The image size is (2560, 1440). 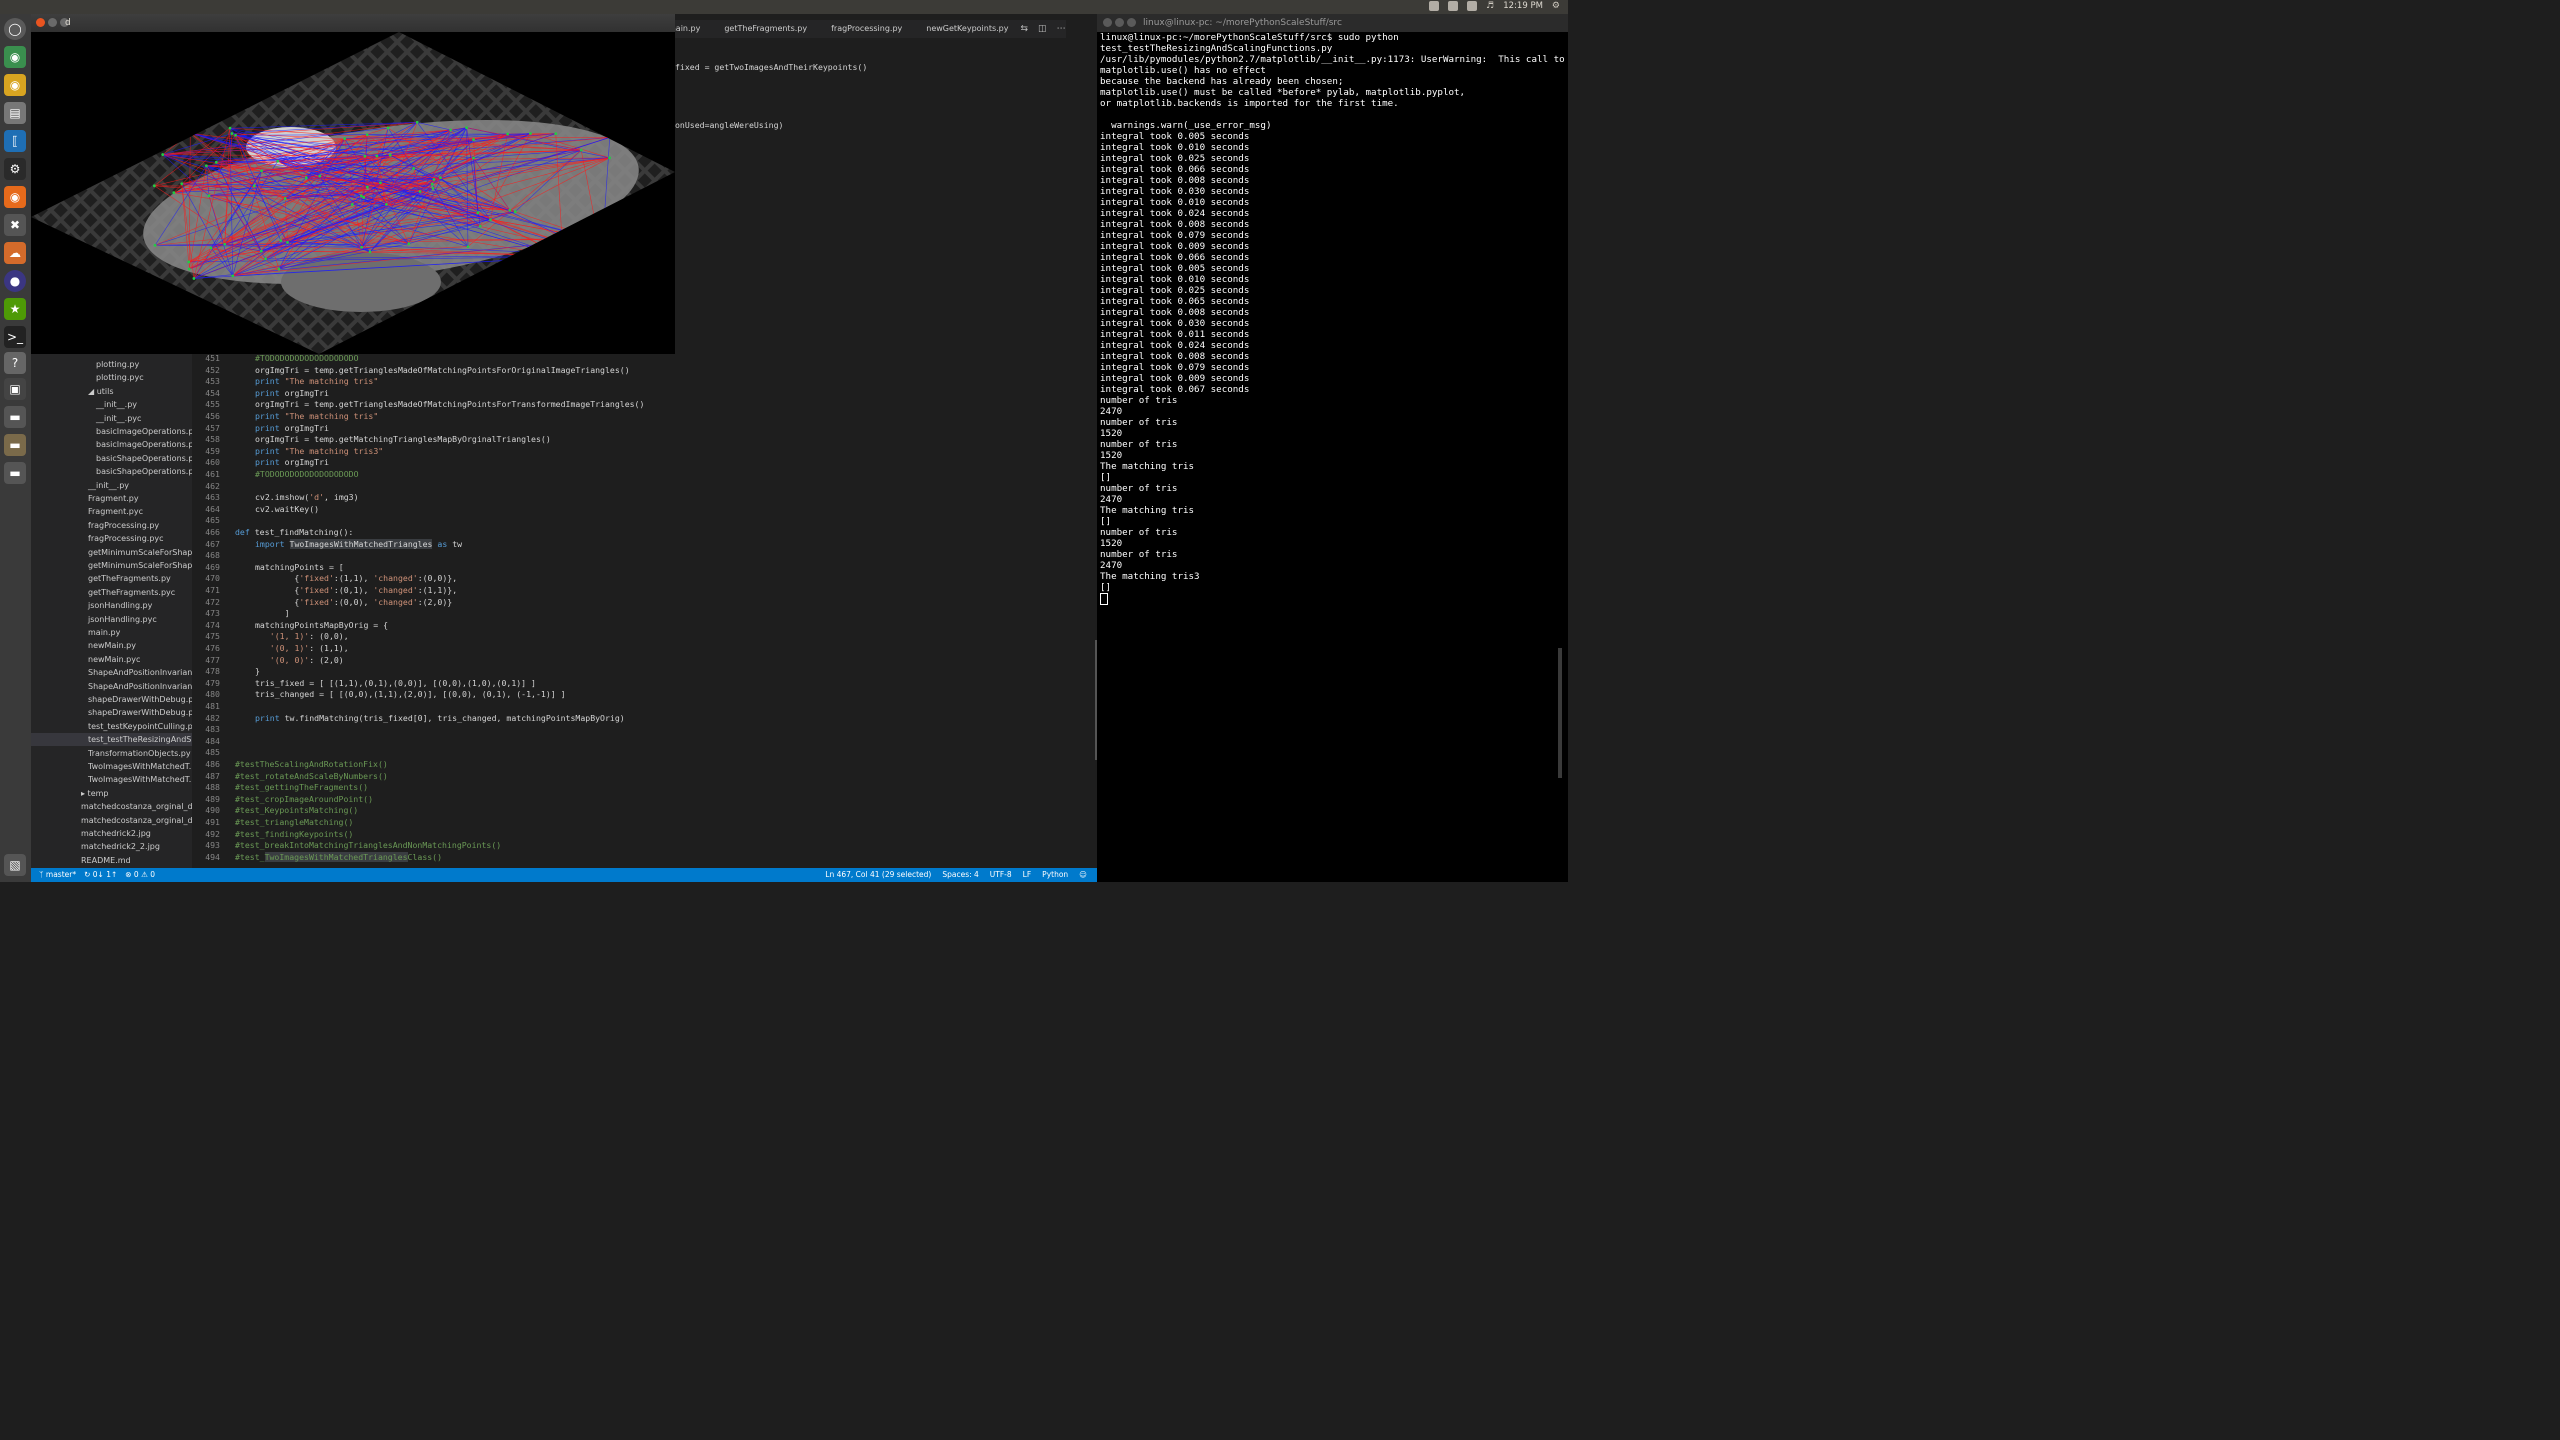 What do you see at coordinates (95, 793) in the screenshot?
I see `explorer-item: ▸ temp` at bounding box center [95, 793].